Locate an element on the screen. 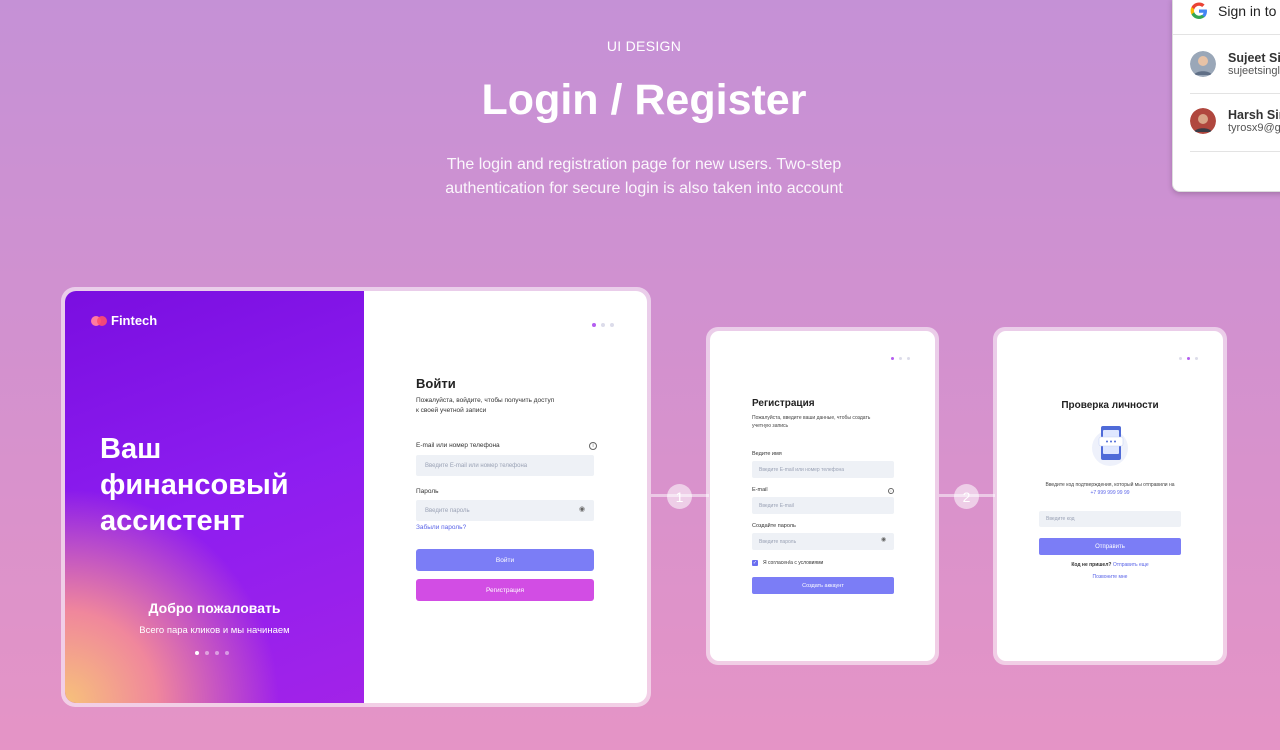 The width and height of the screenshot is (1280, 750). account-item: Harsh Sir tyrosx9@g is located at coordinates (1235, 121).